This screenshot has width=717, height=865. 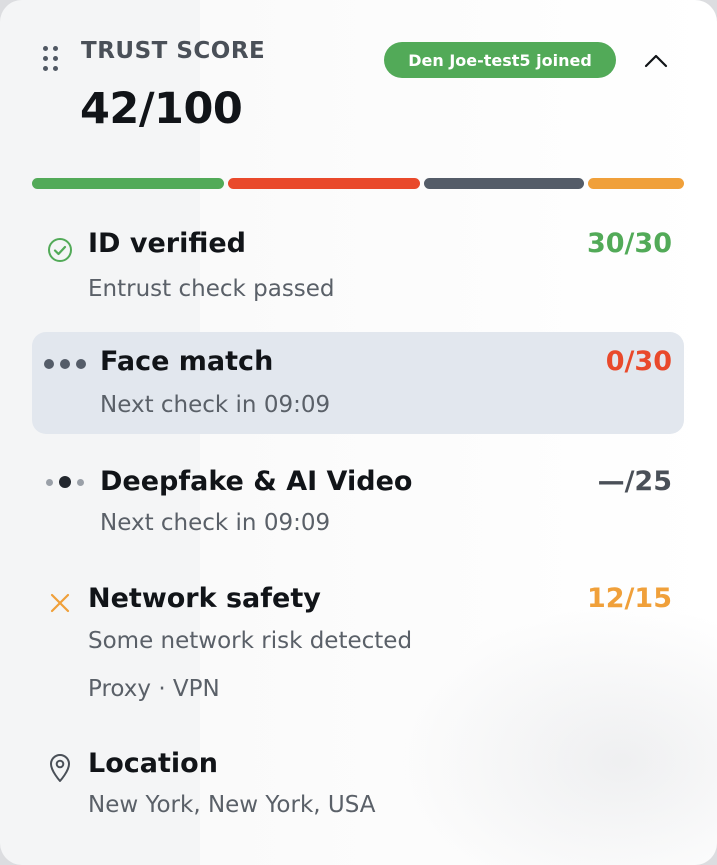 What do you see at coordinates (60, 768) in the screenshot?
I see `location-pin-icon` at bounding box center [60, 768].